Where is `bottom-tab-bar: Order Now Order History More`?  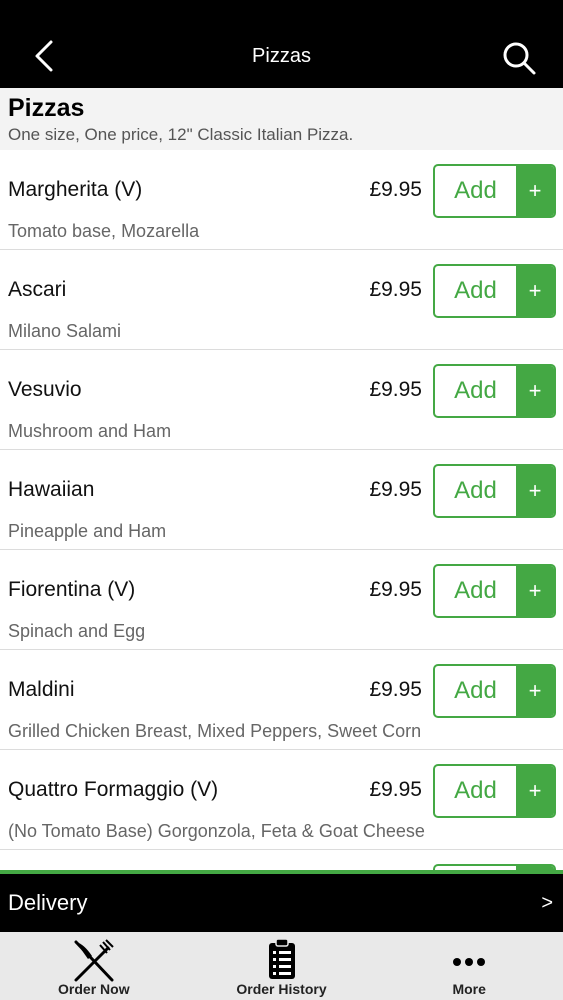 bottom-tab-bar: Order Now Order History More is located at coordinates (281, 966).